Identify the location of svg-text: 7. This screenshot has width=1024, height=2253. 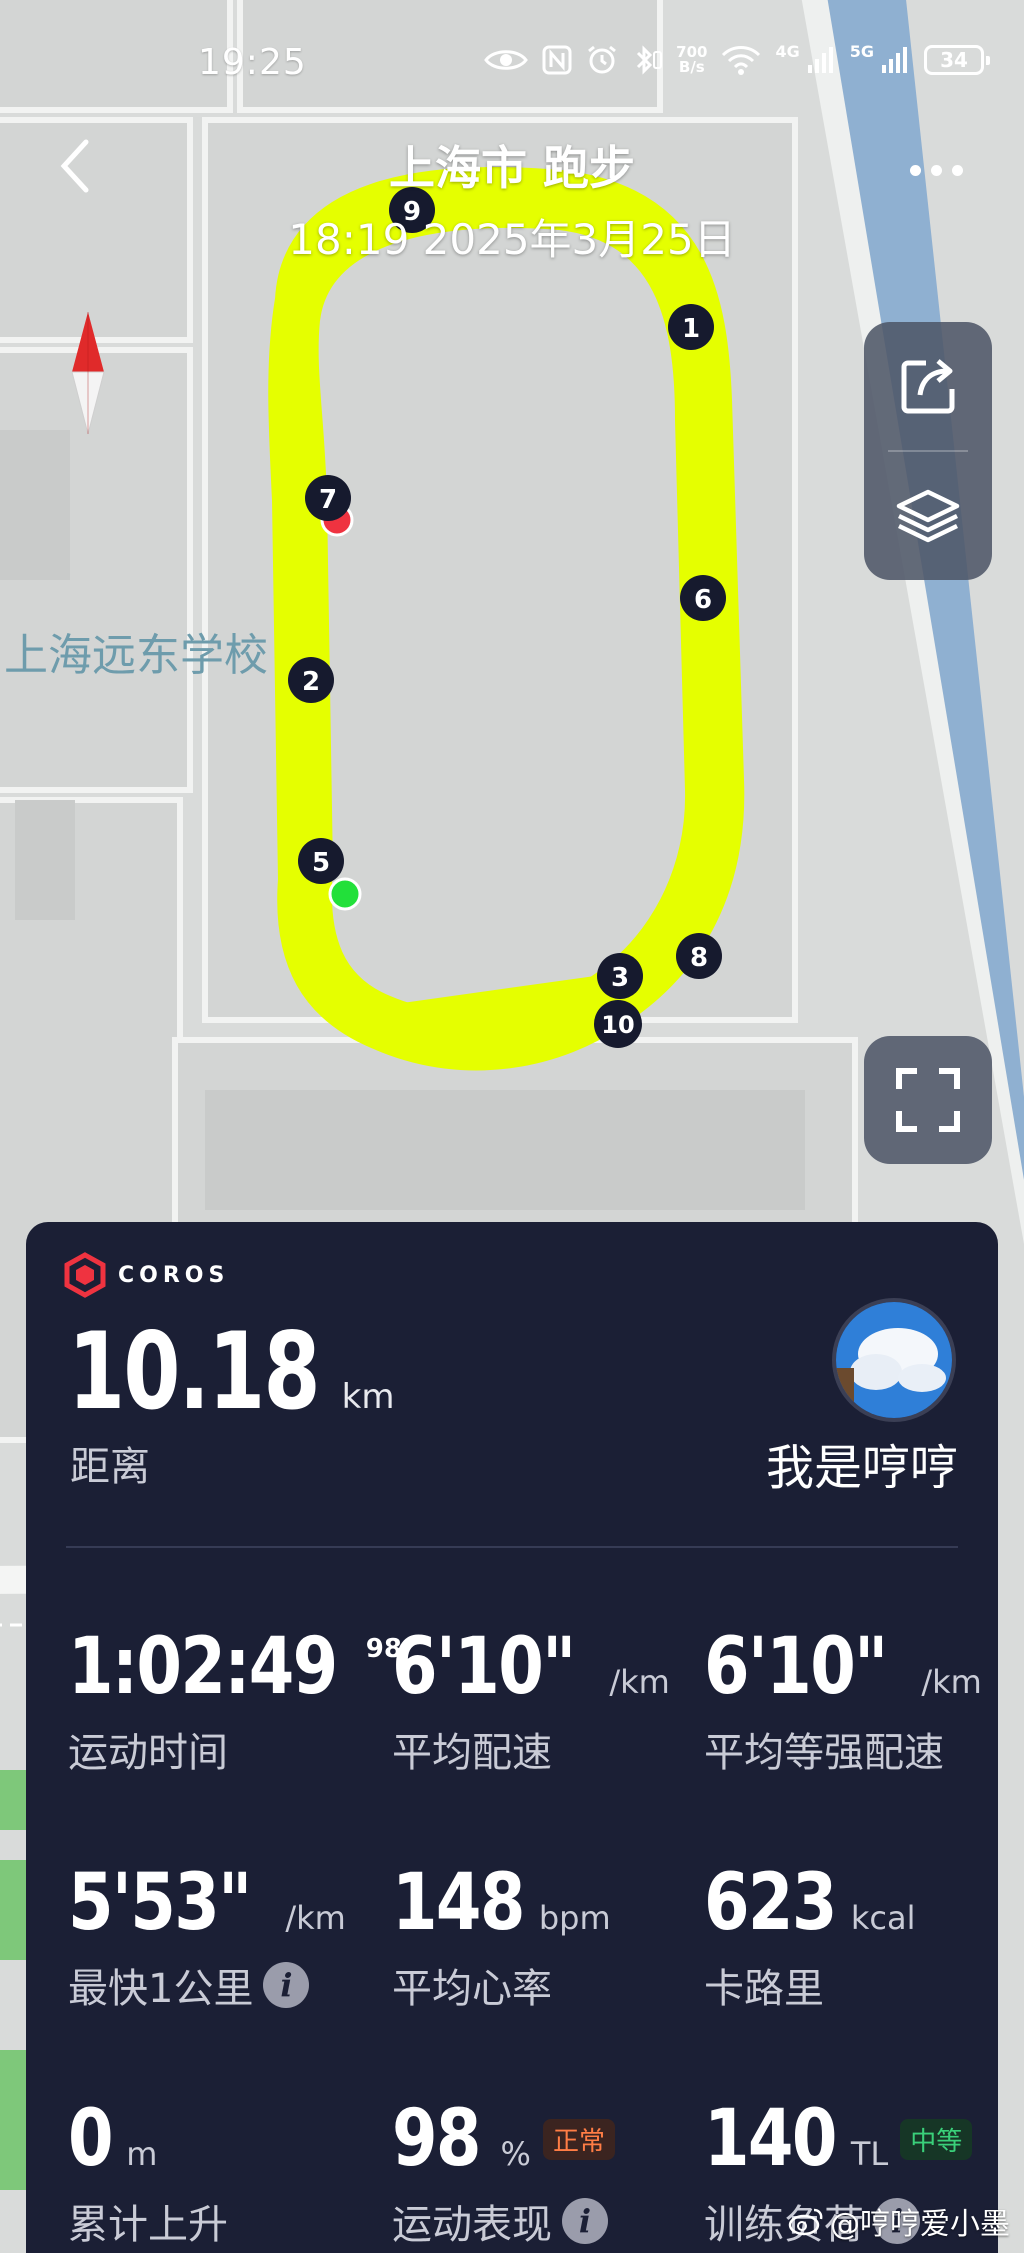
(328, 500).